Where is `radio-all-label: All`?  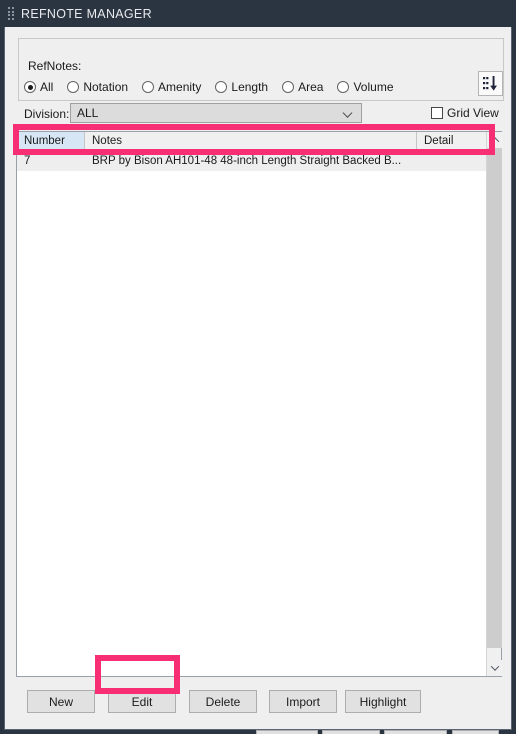
radio-all-label: All is located at coordinates (47, 87).